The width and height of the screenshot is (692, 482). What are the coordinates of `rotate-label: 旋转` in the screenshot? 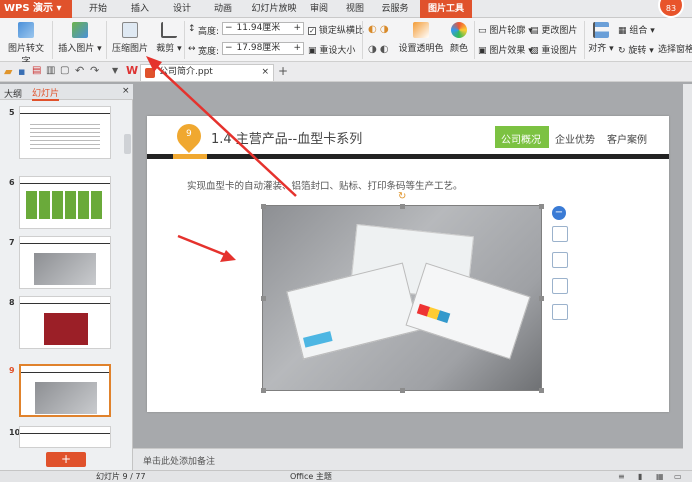 It's located at (637, 51).